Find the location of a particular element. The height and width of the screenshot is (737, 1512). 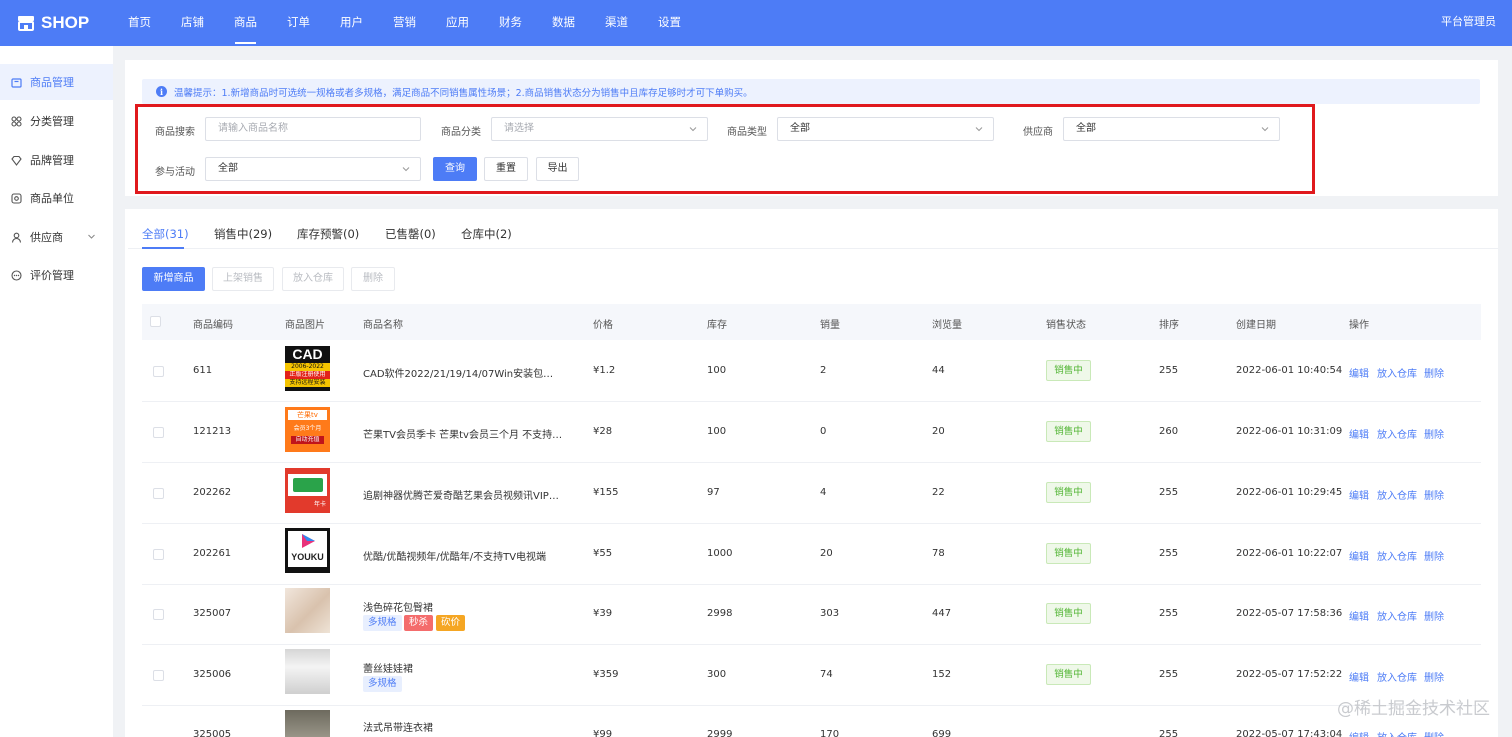

nav-users: 用户 is located at coordinates (351, 23).